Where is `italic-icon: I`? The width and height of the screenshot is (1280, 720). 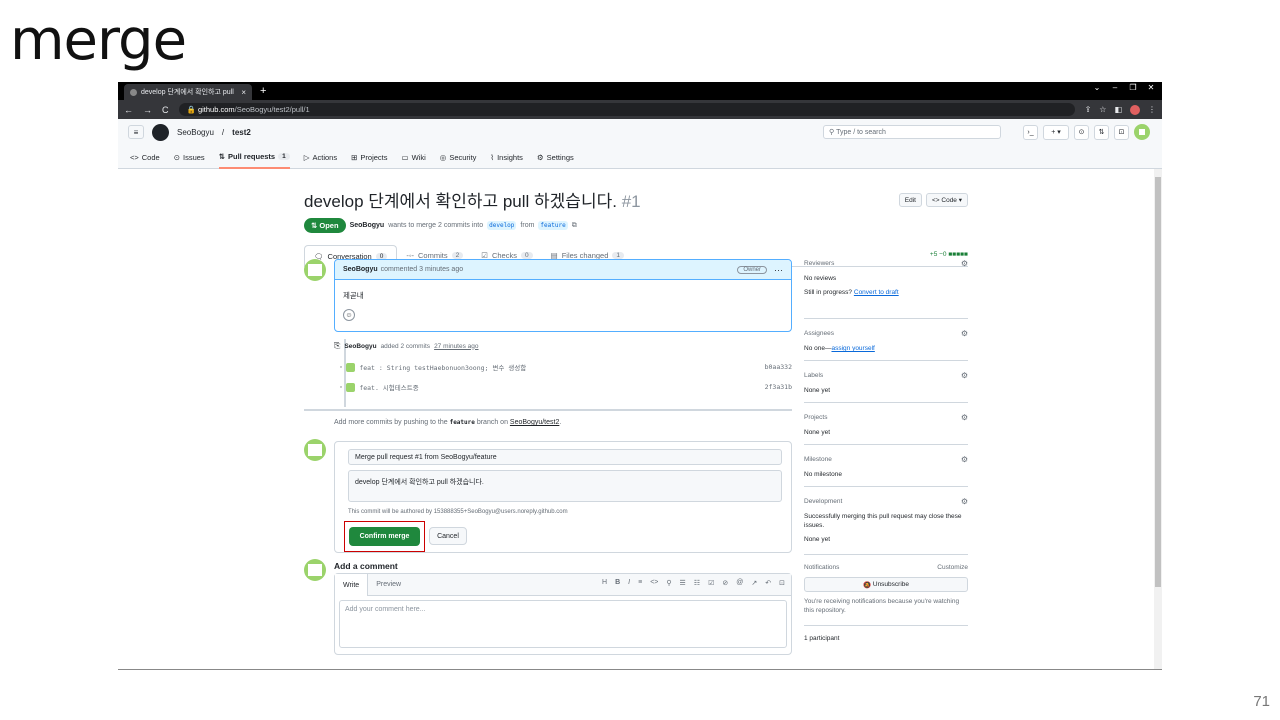
italic-icon: I is located at coordinates (629, 583).